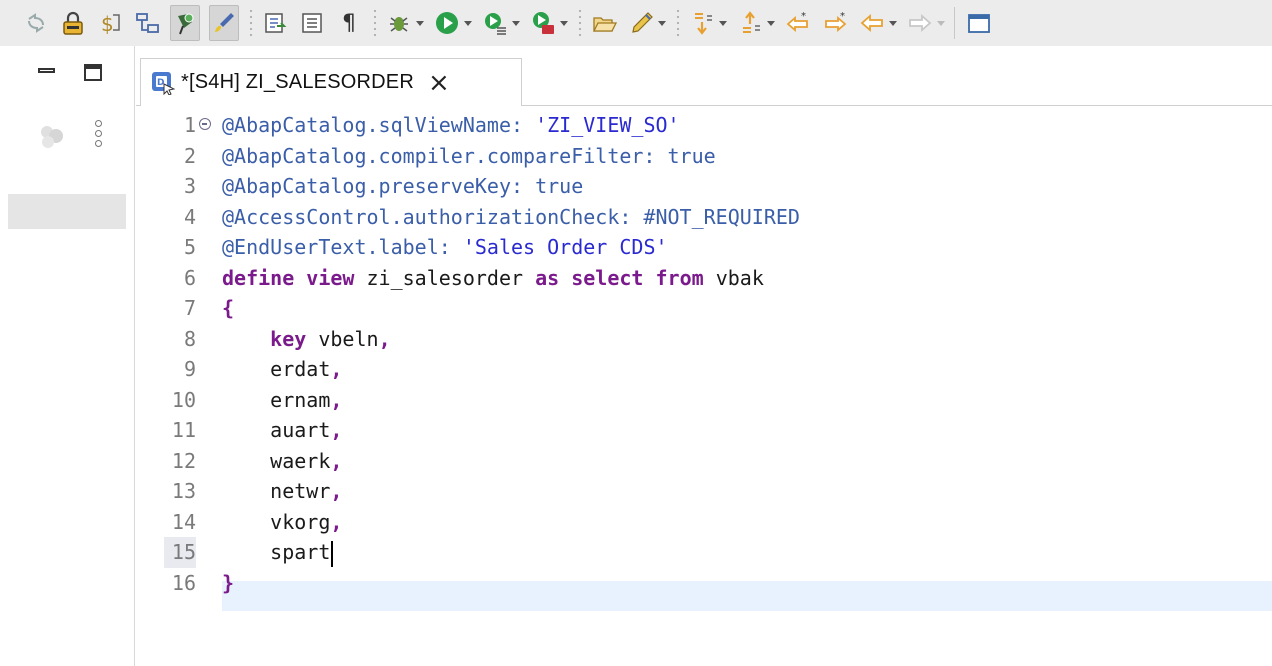 Image resolution: width=1272 pixels, height=666 pixels. I want to click on refresh-icon, so click(36, 23).